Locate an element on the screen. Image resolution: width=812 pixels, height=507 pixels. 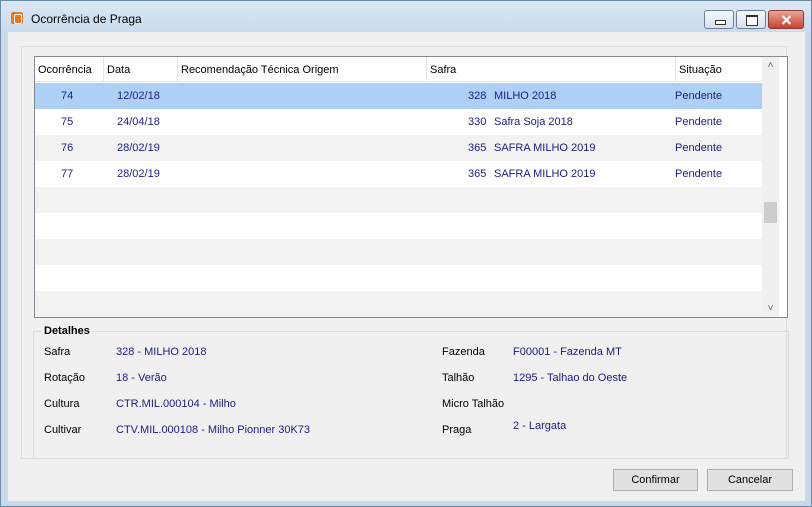
column-header-situacao: Situação is located at coordinates (719, 69).